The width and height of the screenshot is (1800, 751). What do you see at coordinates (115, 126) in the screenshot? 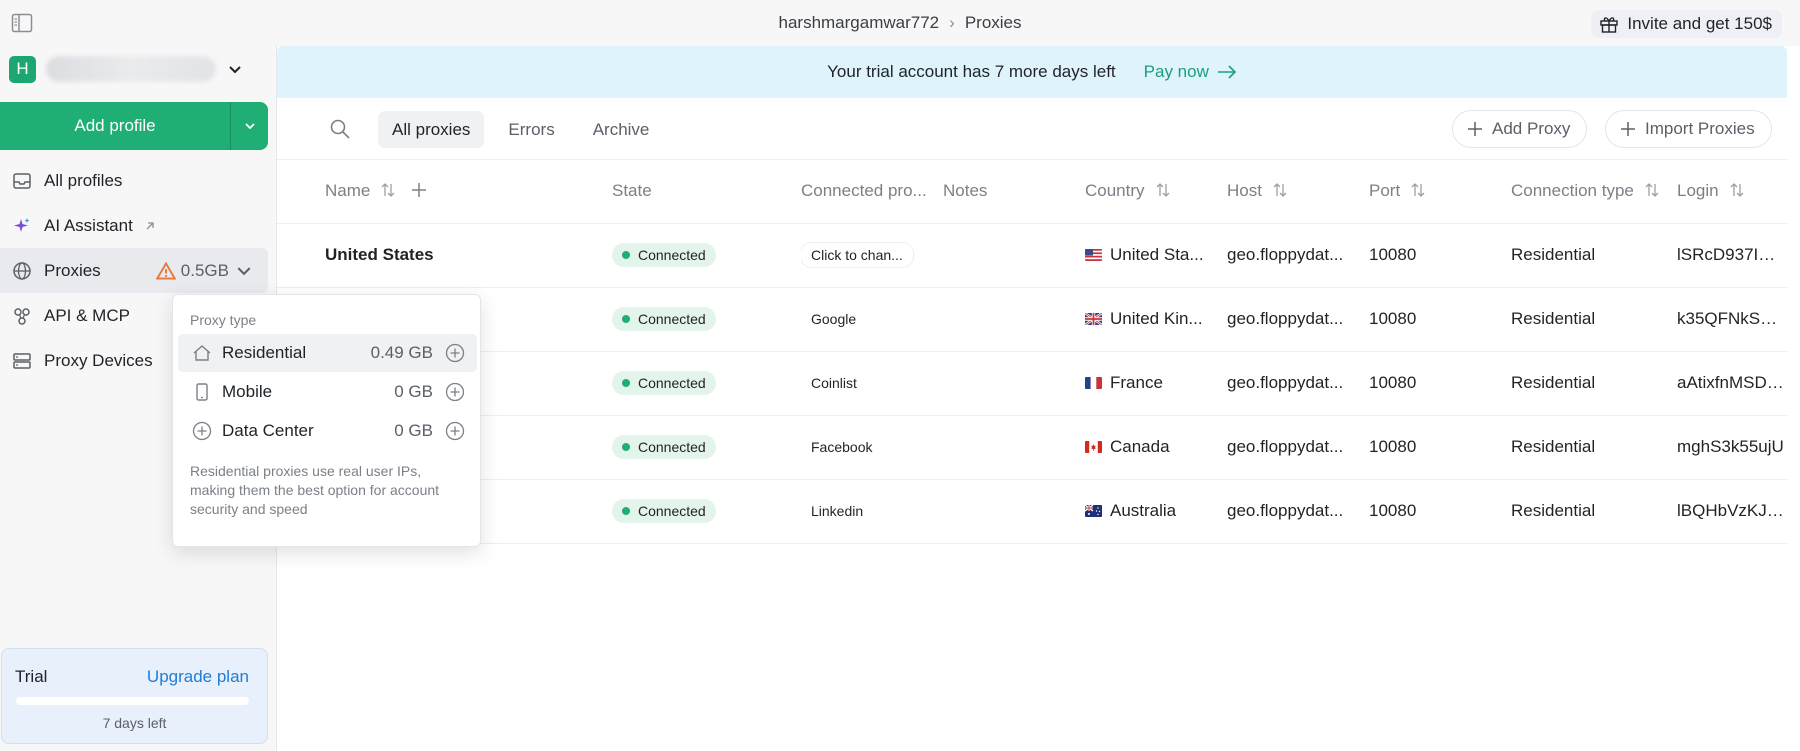
I see `add-profile-button: Add profile` at bounding box center [115, 126].